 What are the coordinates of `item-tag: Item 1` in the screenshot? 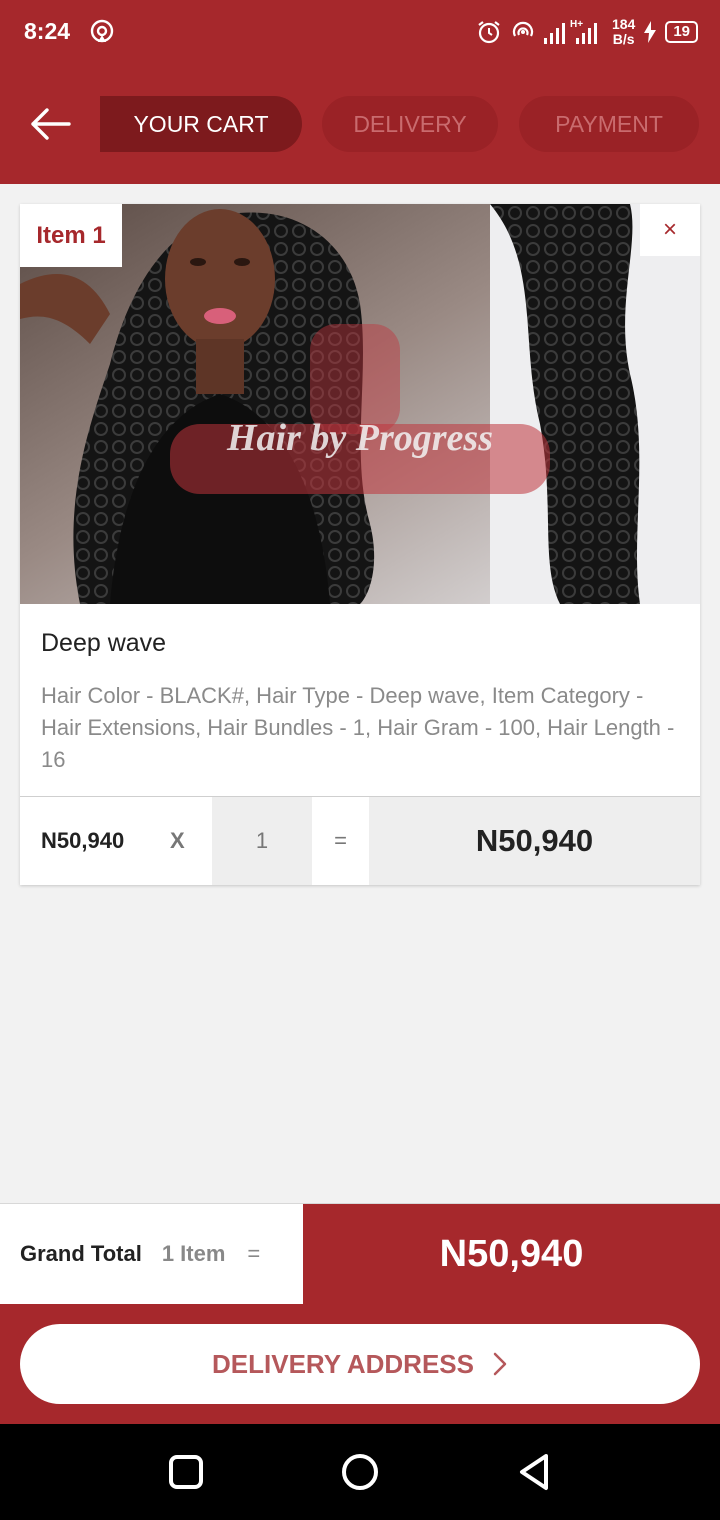 It's located at (71, 235).